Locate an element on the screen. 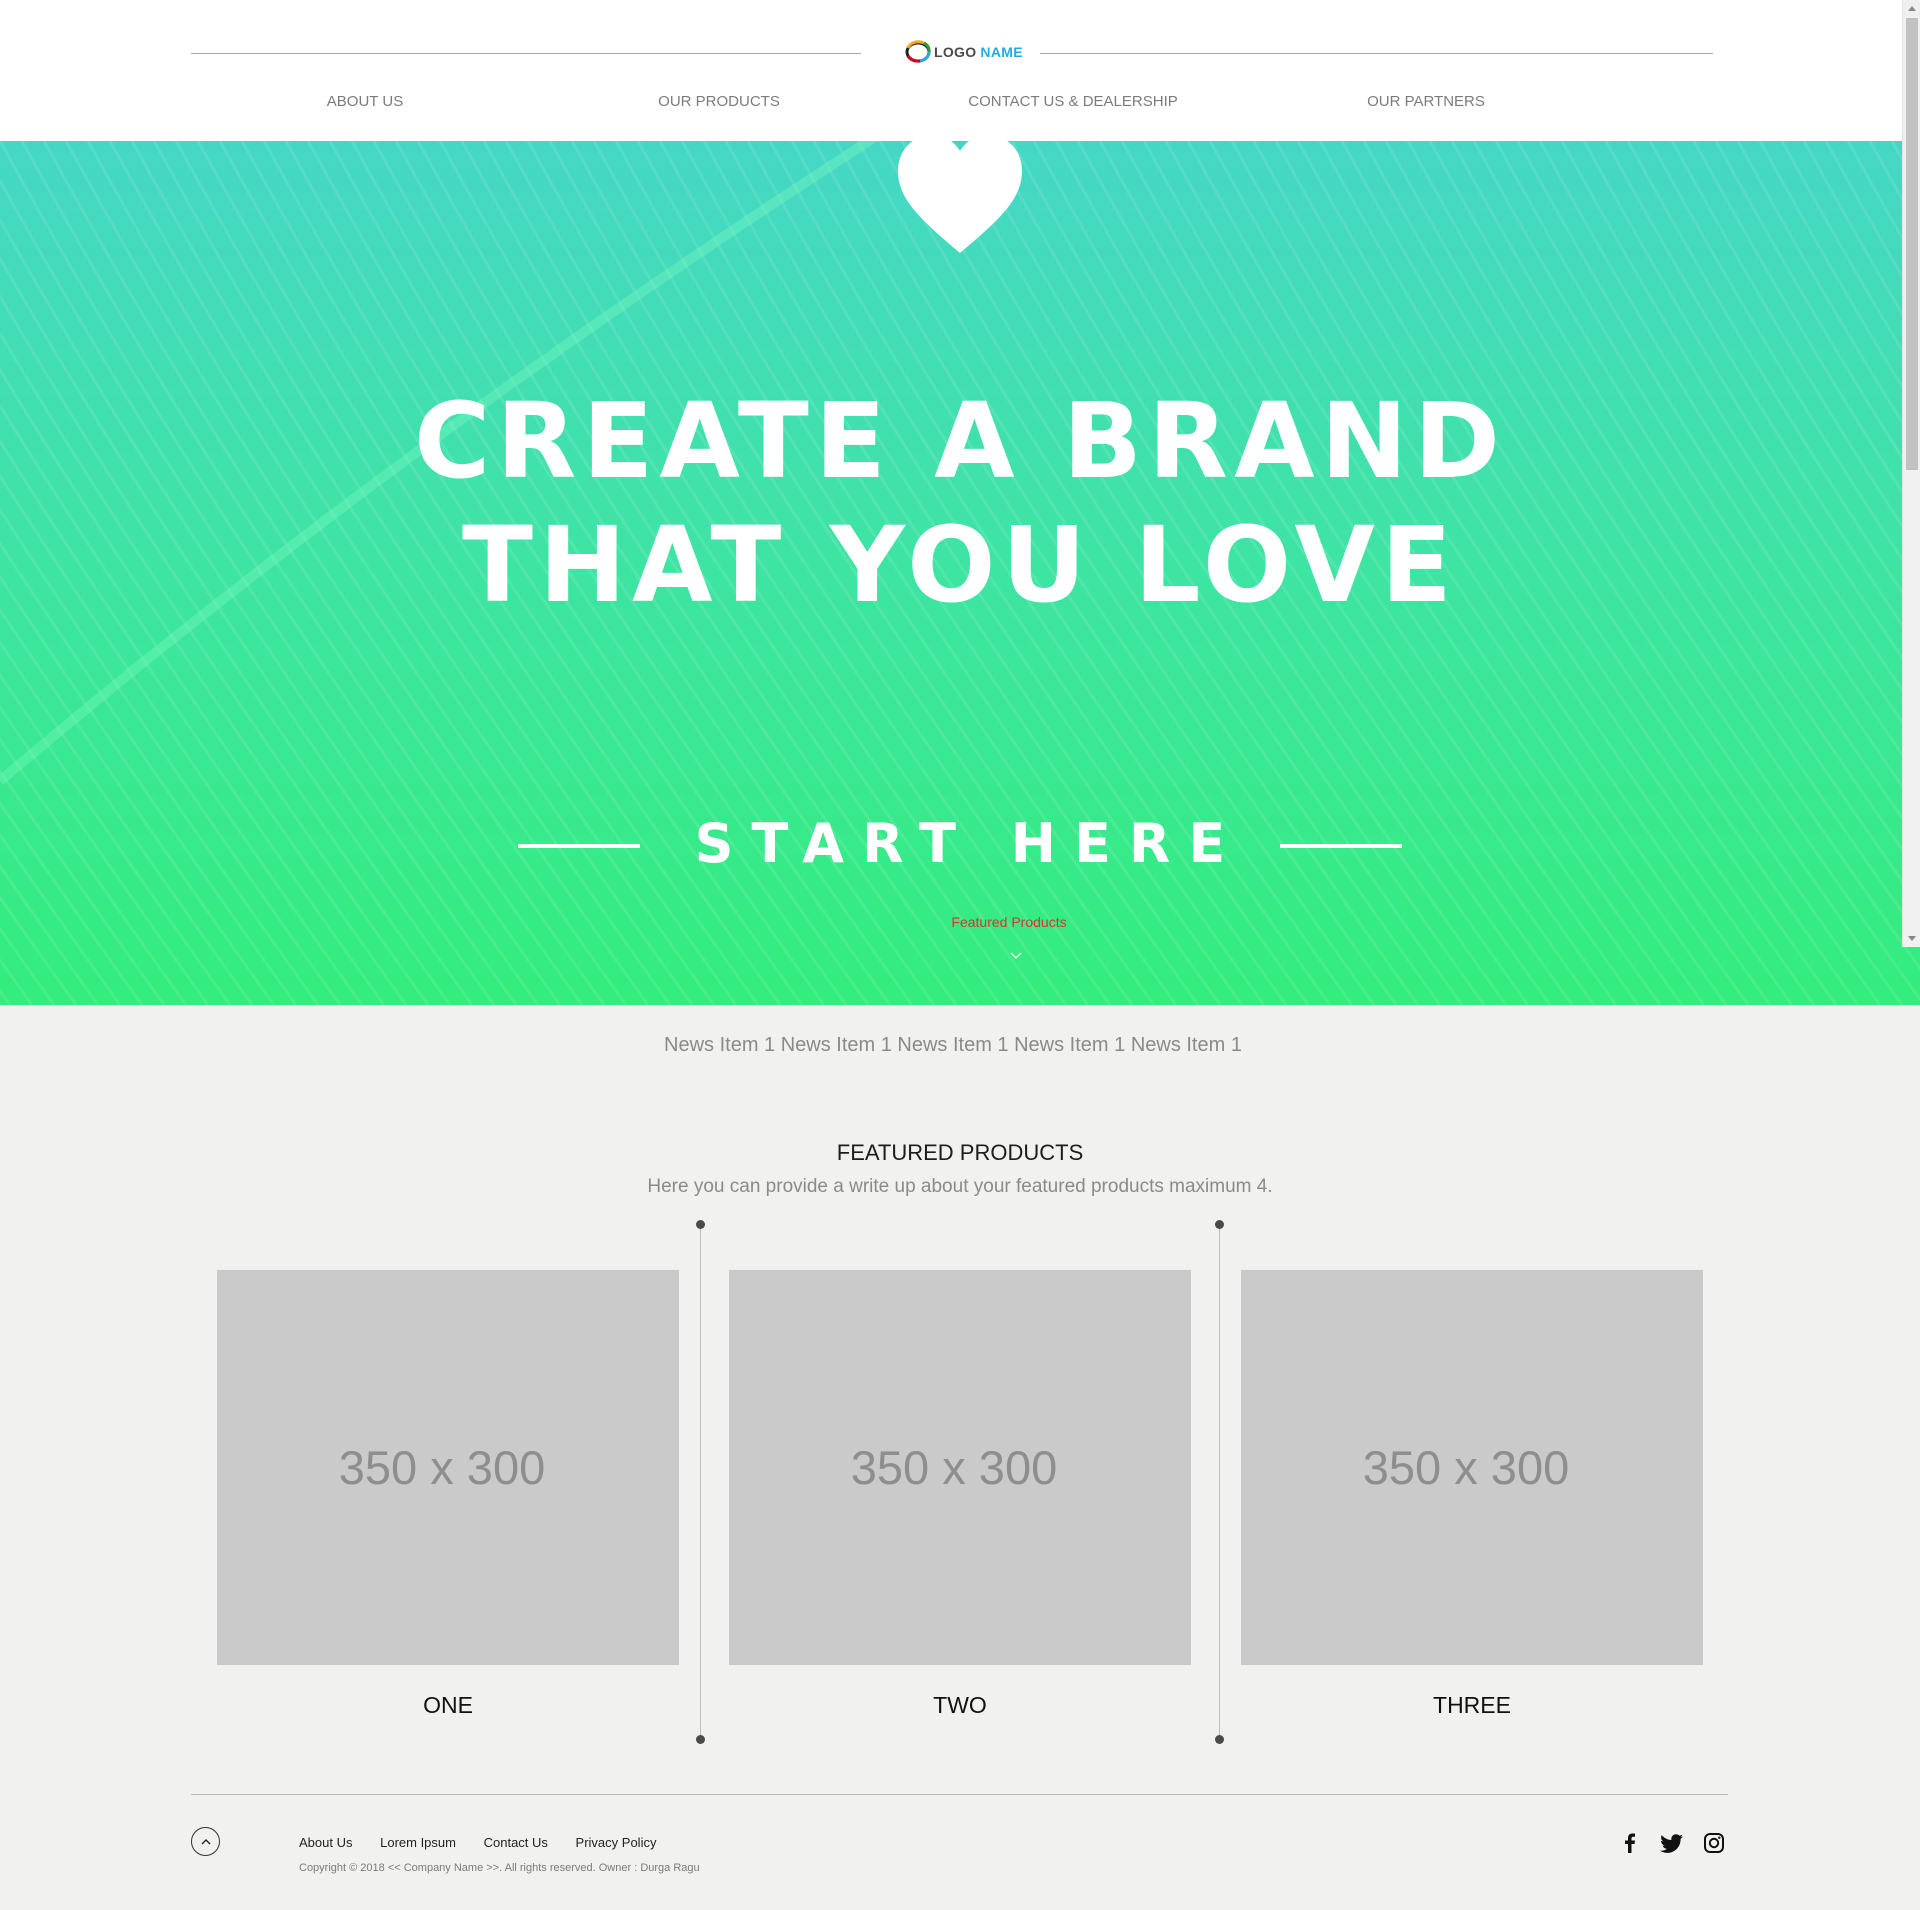 The height and width of the screenshot is (1910, 1920). scroll-up-arrow-icon is located at coordinates (1912, 8).